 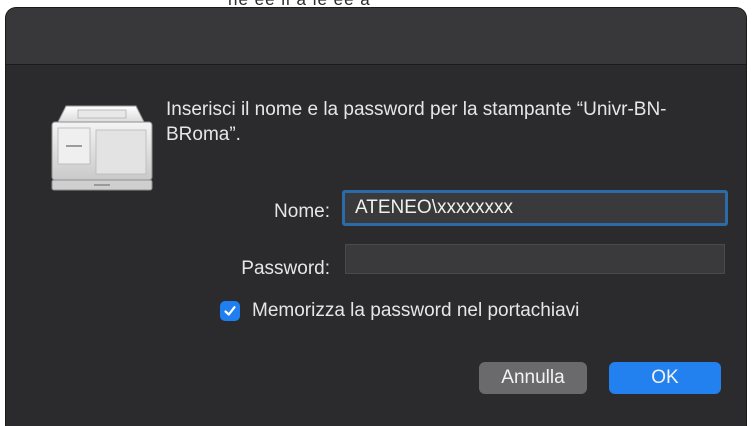 I want to click on remember-password-row: Memorizza la password nel portachiavi, so click(x=399, y=311).